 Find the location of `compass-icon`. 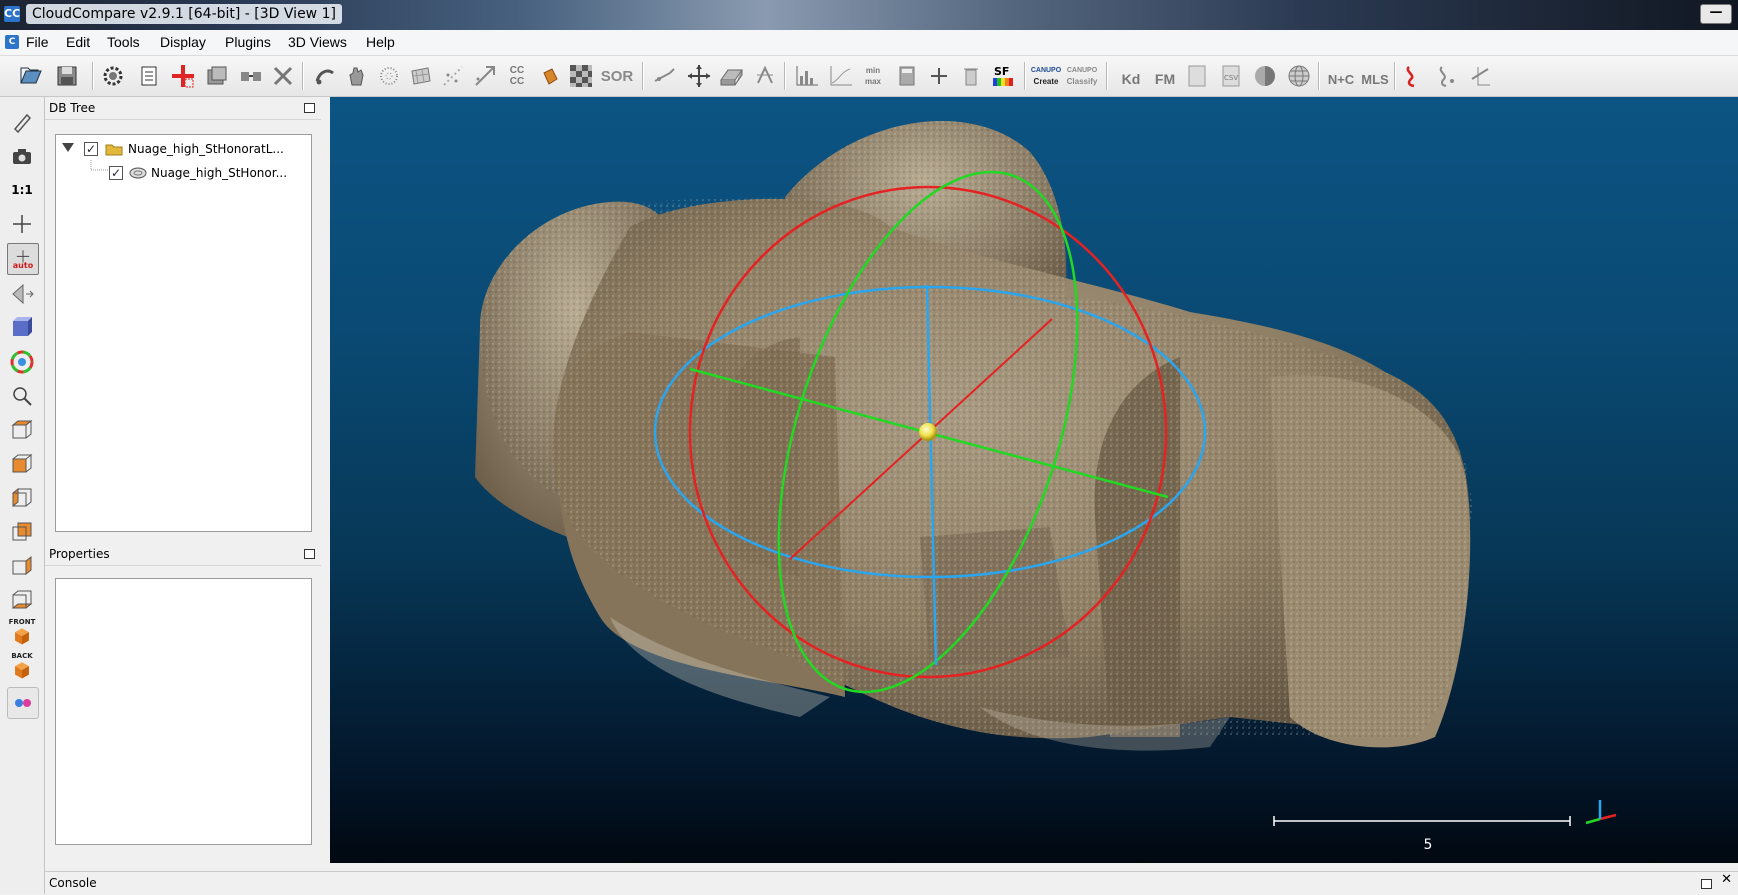

compass-icon is located at coordinates (765, 74).